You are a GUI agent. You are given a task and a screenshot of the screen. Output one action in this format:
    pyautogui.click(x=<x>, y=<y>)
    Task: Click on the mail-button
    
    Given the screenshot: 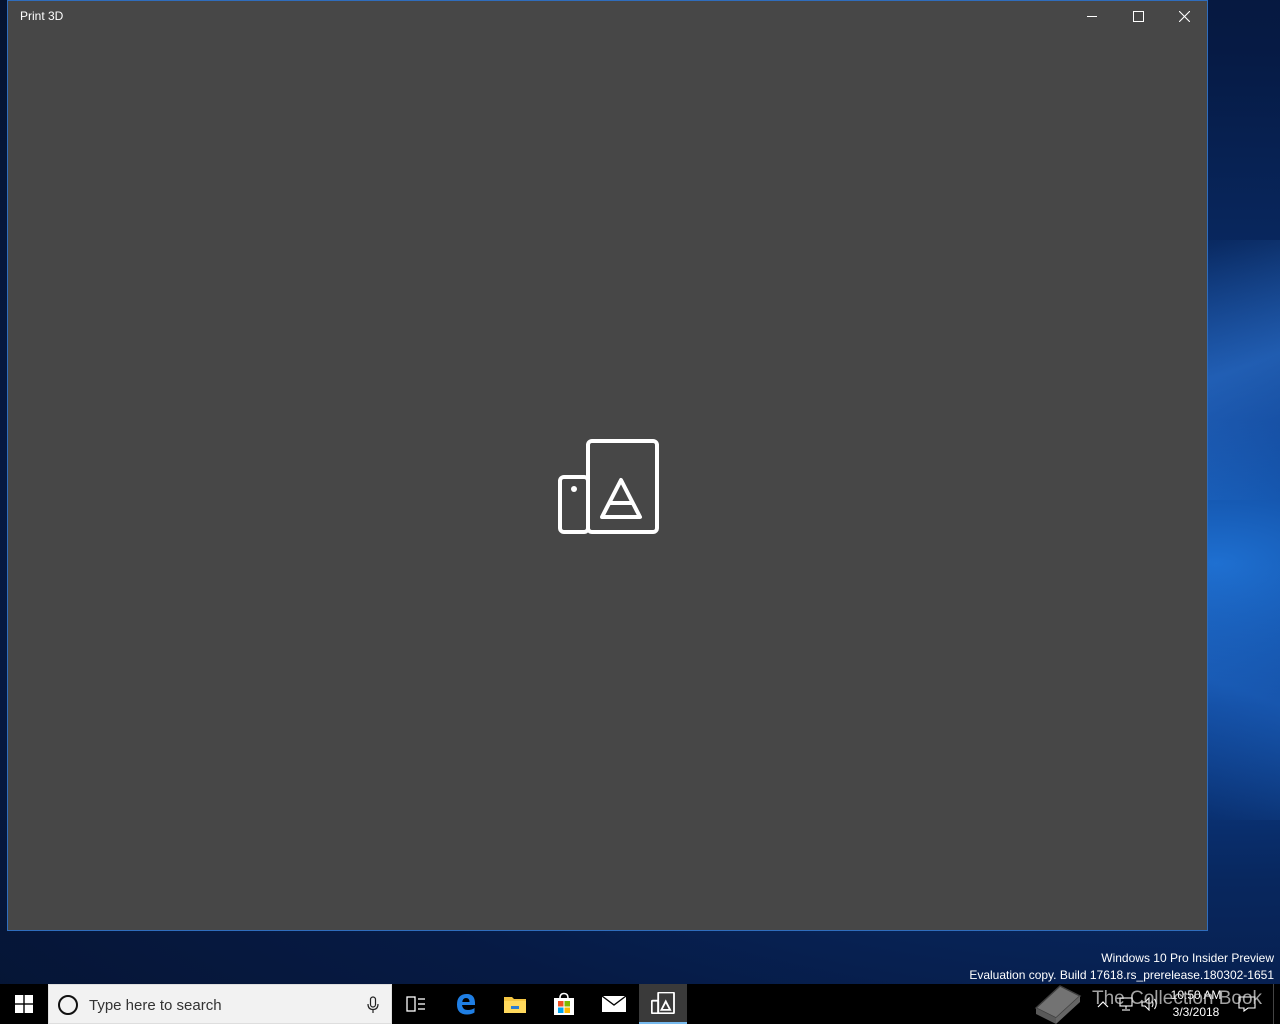 What is the action you would take?
    pyautogui.click(x=614, y=1004)
    